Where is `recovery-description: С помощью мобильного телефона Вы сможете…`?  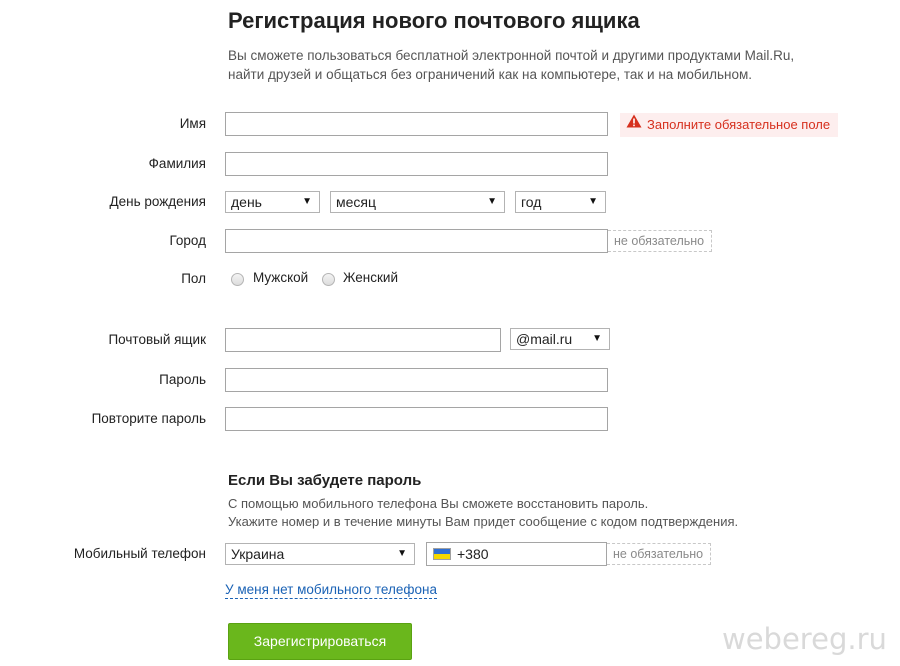
recovery-description: С помощью мобильного телефона Вы сможете… is located at coordinates (483, 513).